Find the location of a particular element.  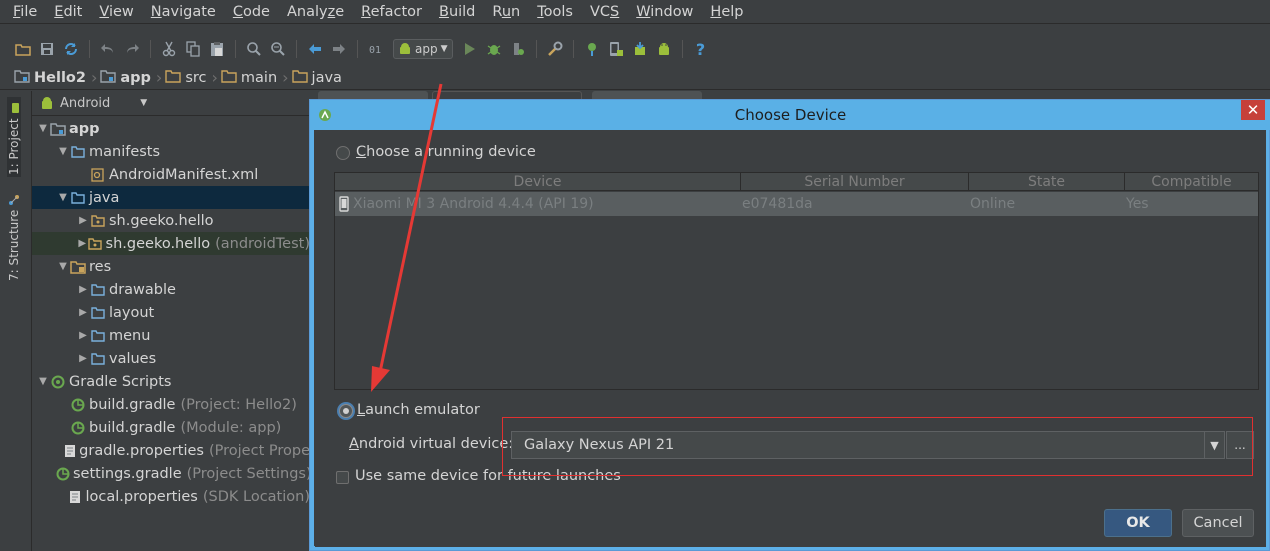

column-header-device: Device is located at coordinates (538, 182).